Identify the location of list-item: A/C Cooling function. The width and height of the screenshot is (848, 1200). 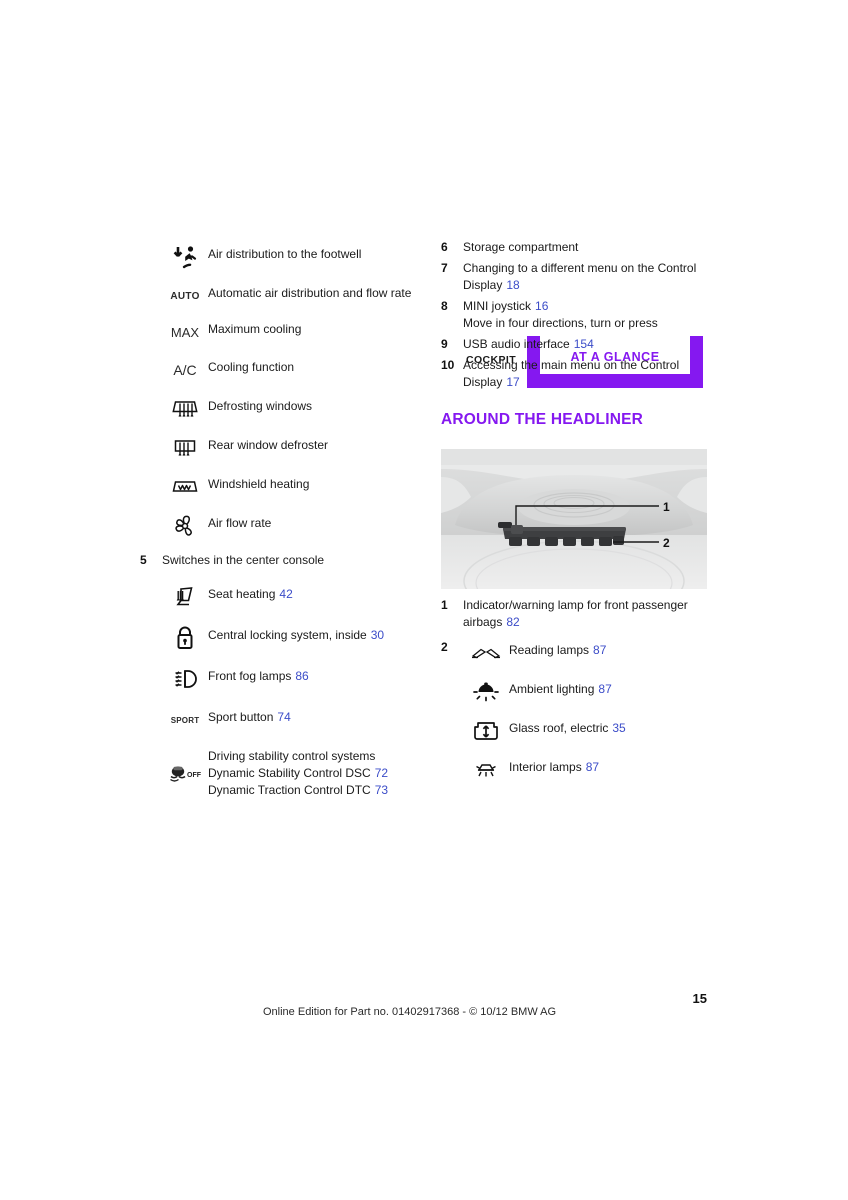
(293, 369).